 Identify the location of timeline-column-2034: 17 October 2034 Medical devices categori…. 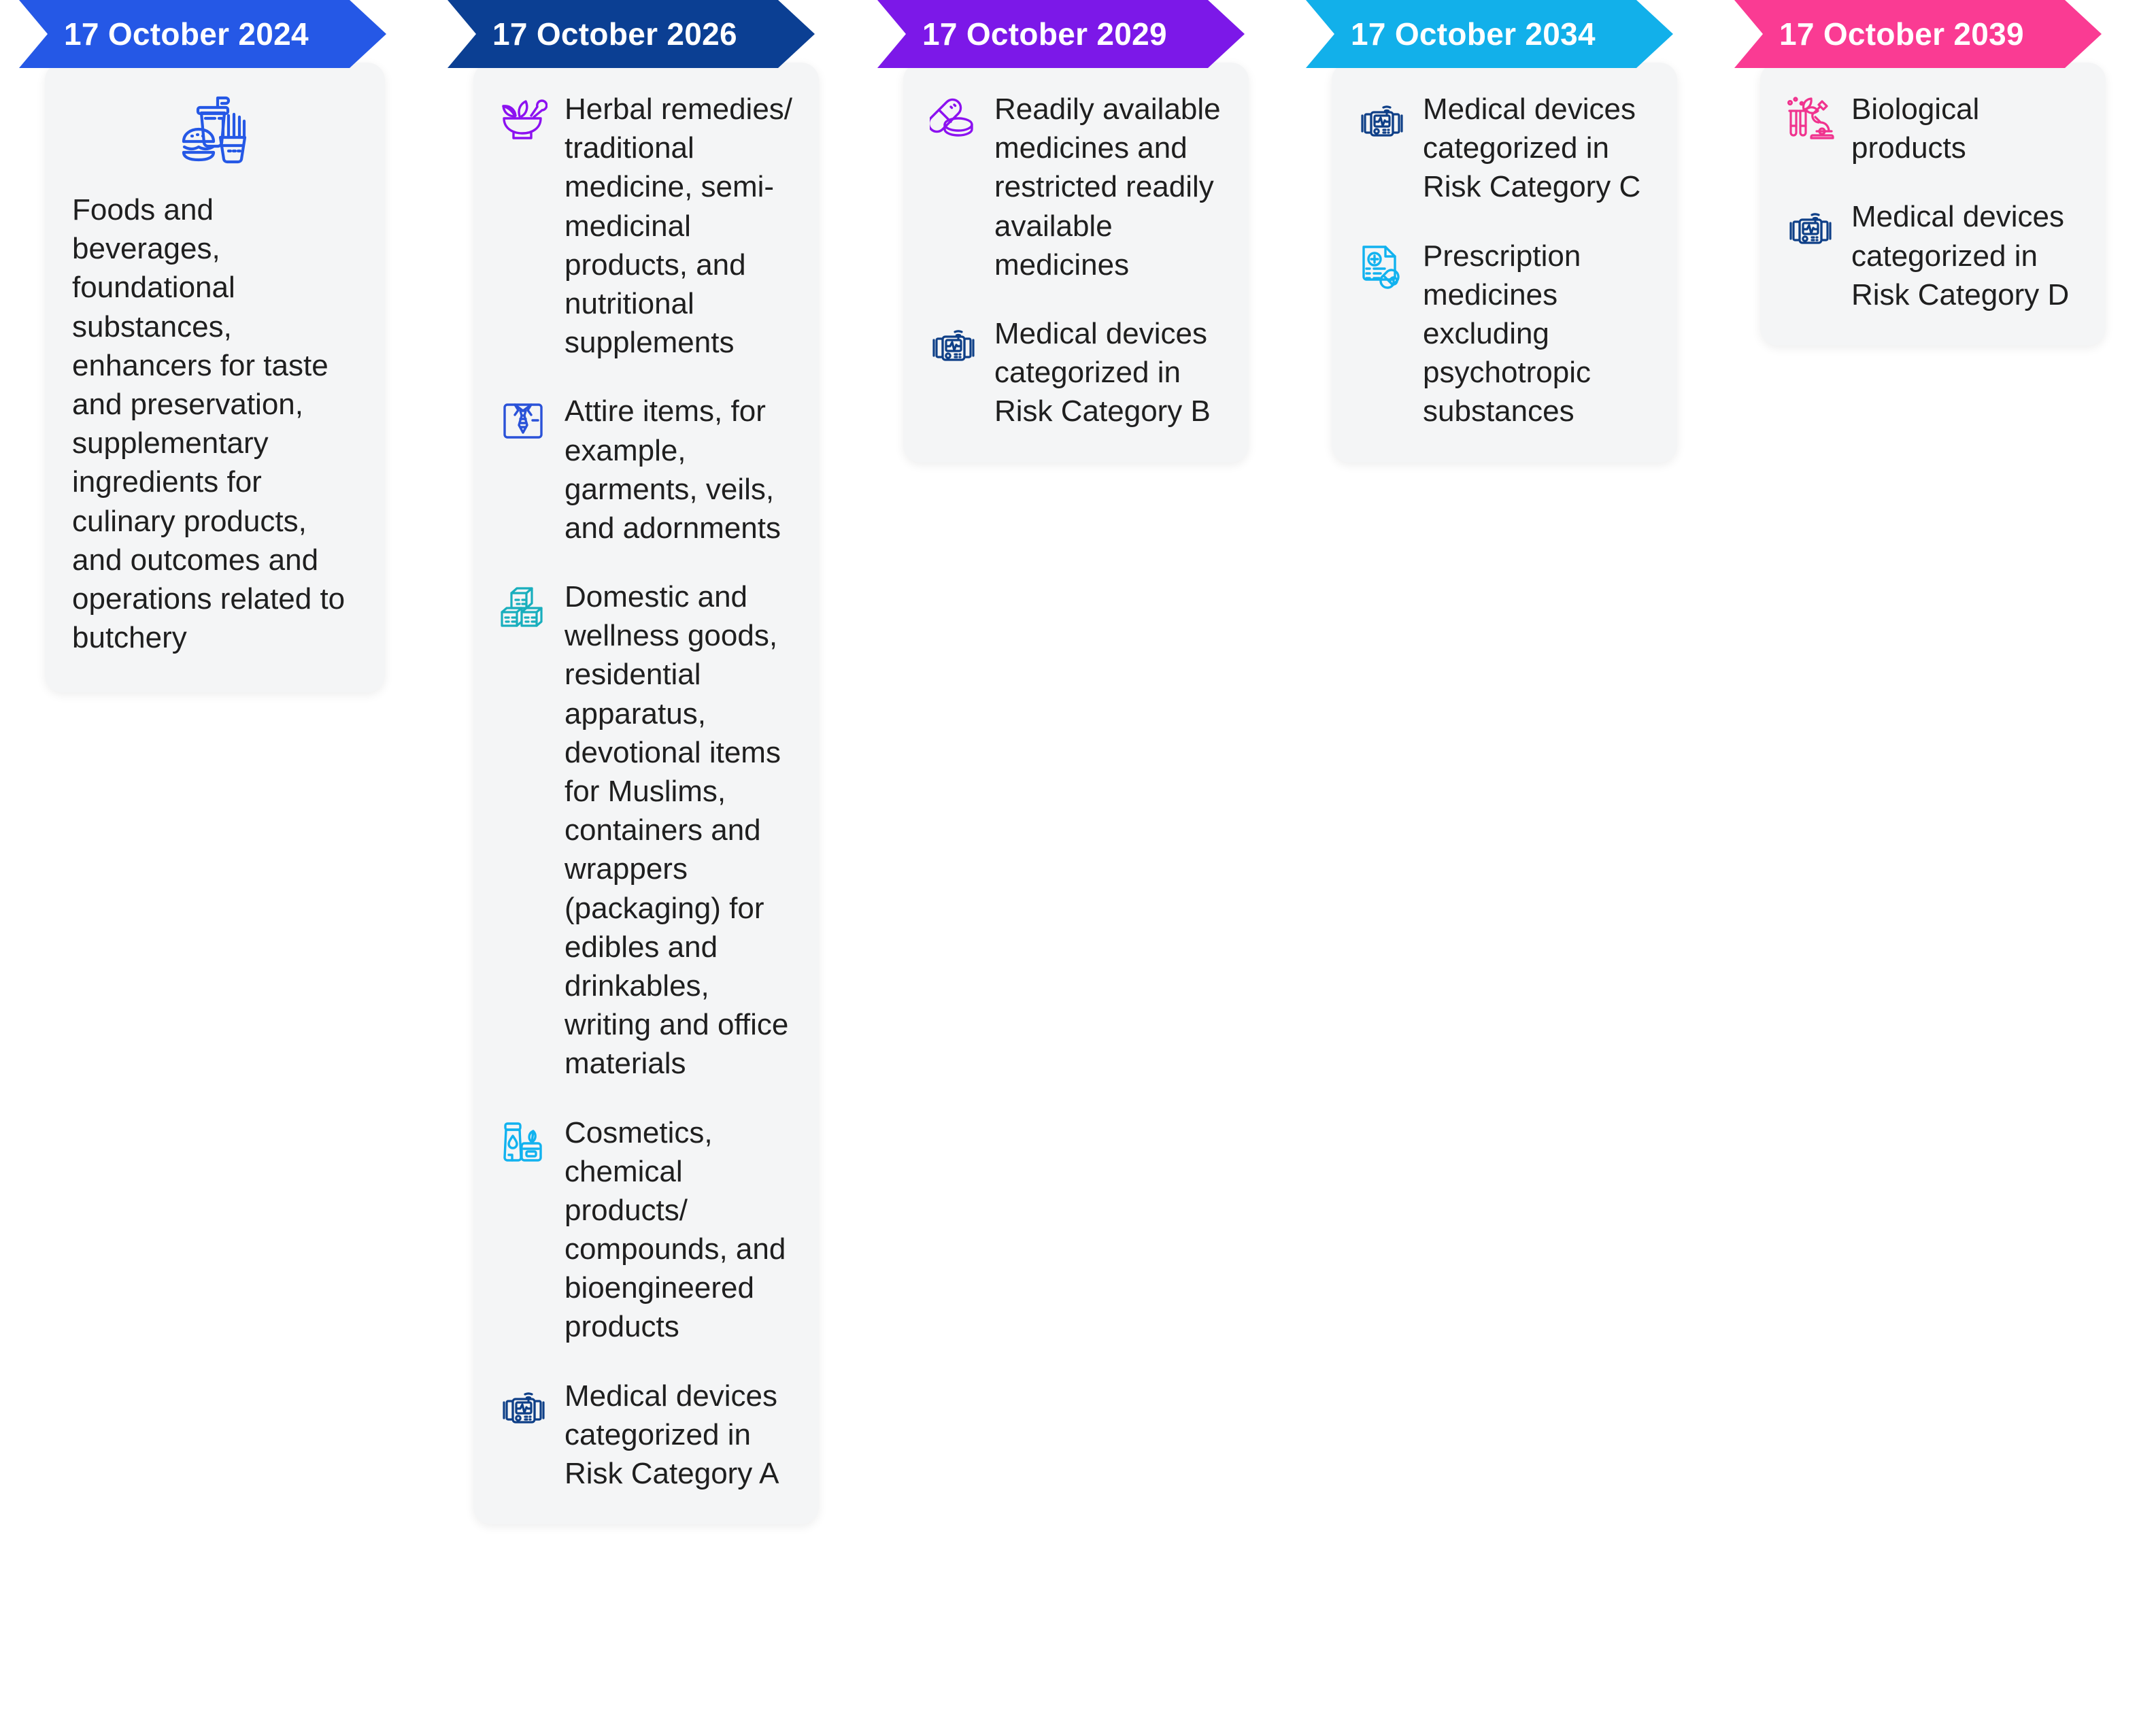
(1497, 231).